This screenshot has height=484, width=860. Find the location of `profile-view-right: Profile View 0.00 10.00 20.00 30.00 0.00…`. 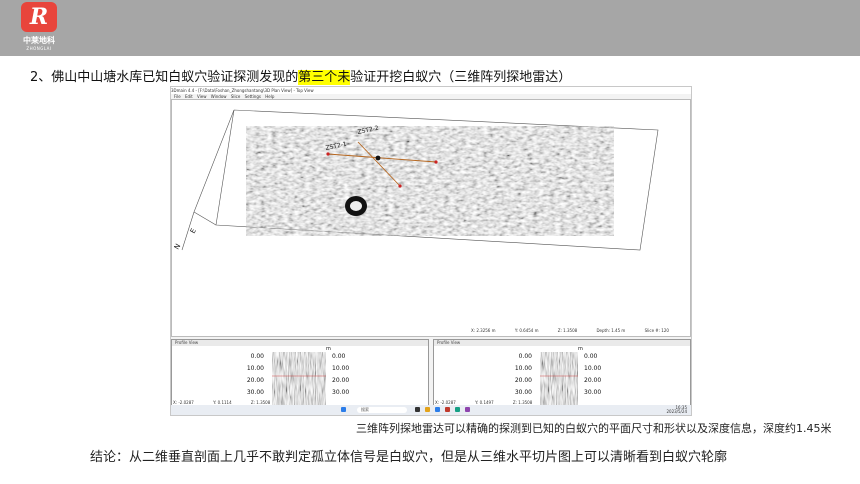

profile-view-right: Profile View 0.00 10.00 20.00 30.00 0.00… is located at coordinates (562, 372).